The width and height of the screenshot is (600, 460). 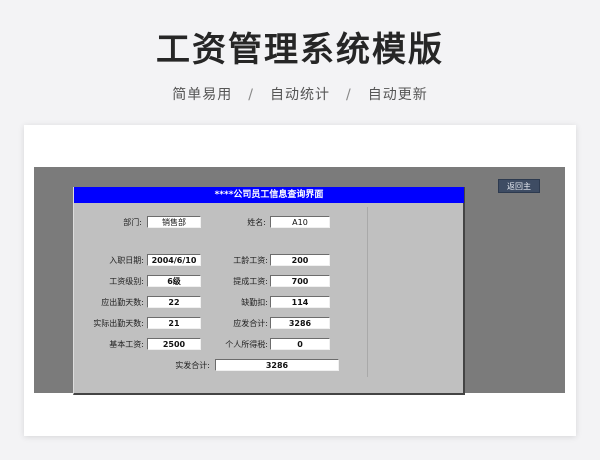 I want to click on feature-easy: 简单易用, so click(x=202, y=95).